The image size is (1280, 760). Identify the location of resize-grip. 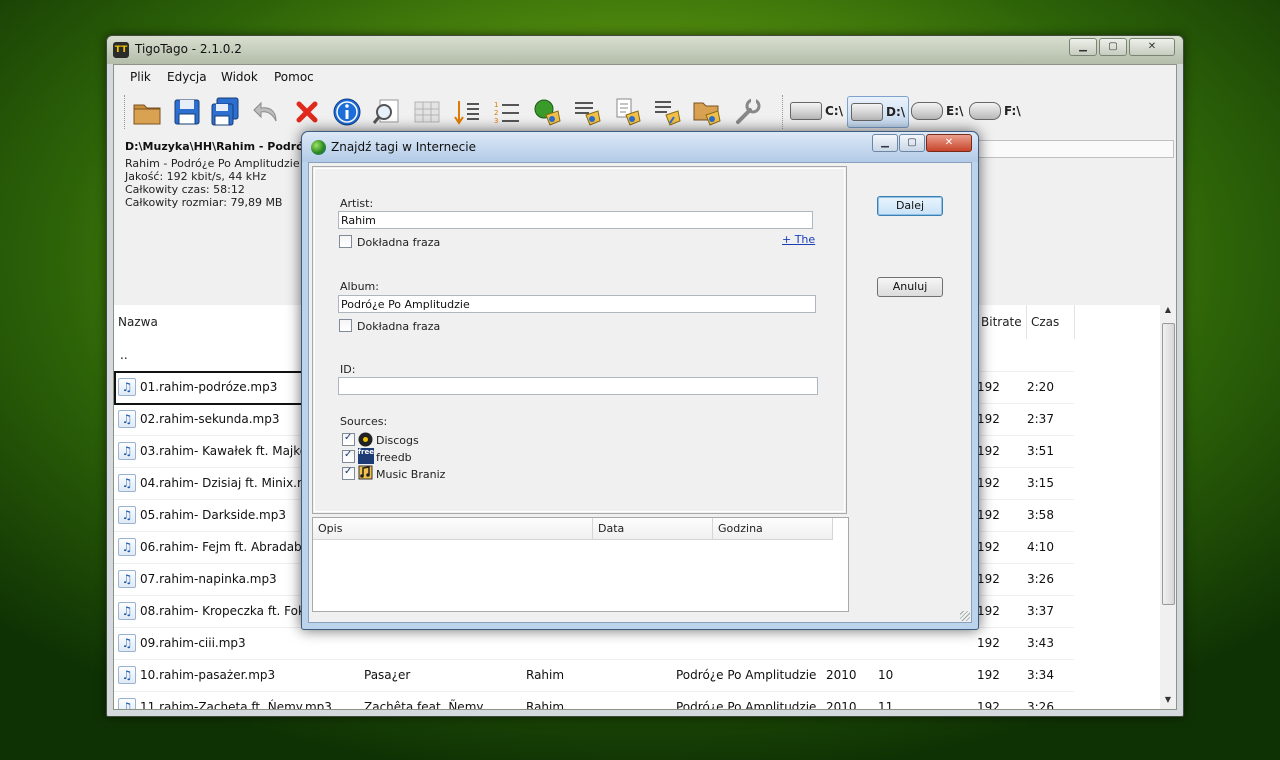
(965, 616).